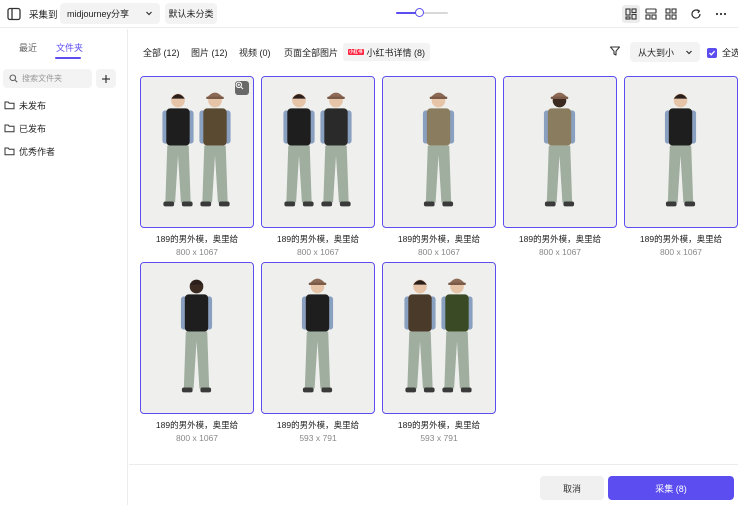  What do you see at coordinates (242, 88) in the screenshot?
I see `zoom-in-icon` at bounding box center [242, 88].